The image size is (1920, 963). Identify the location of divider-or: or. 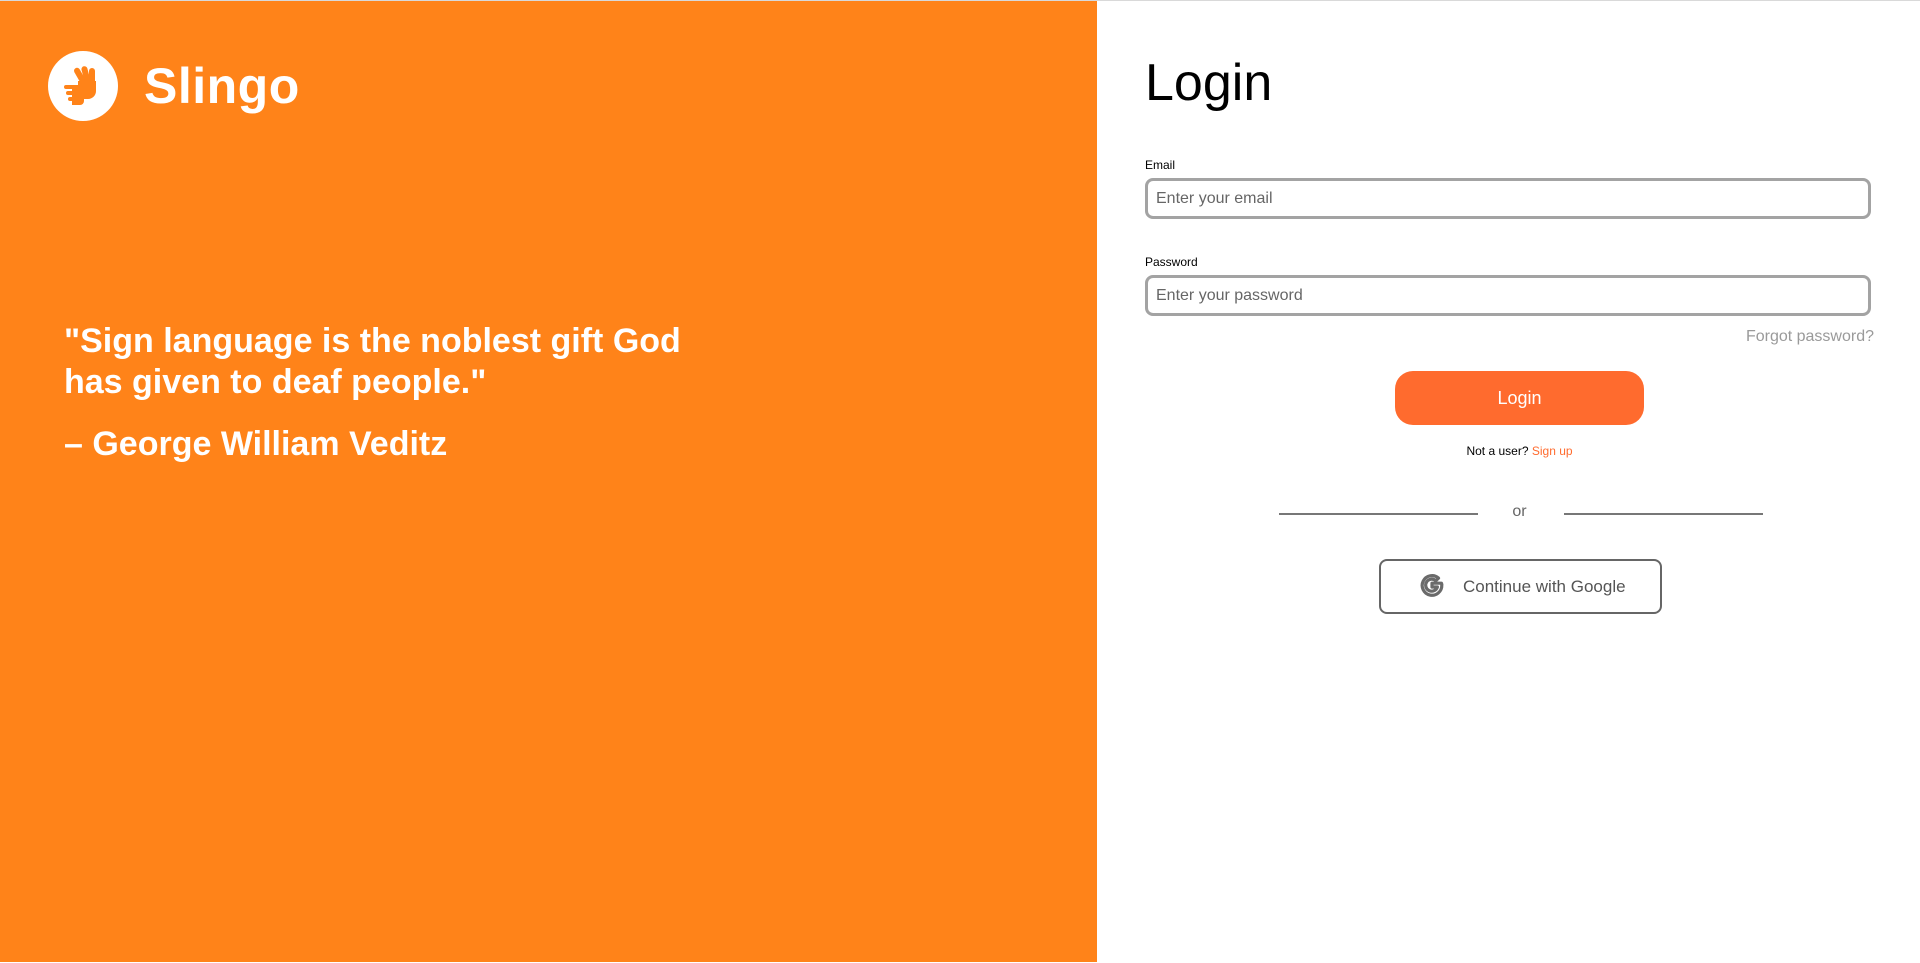
(1519, 511).